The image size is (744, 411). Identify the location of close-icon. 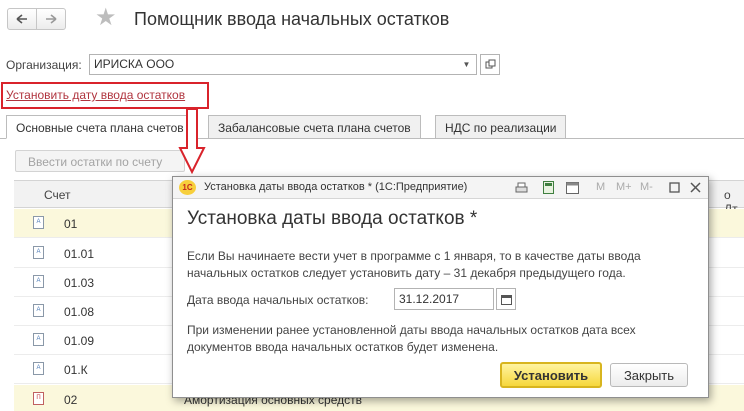
(695, 187).